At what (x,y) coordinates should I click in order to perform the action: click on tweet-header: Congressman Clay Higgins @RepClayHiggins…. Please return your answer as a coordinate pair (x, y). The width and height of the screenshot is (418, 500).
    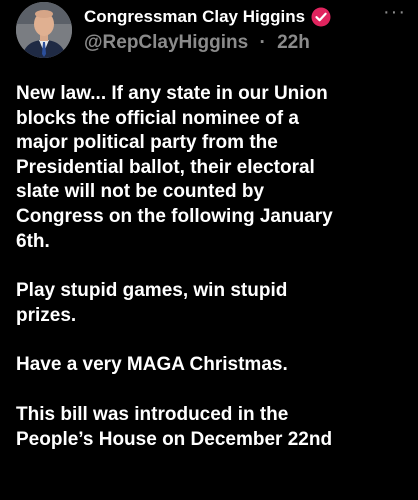
    Looking at the image, I should click on (234, 29).